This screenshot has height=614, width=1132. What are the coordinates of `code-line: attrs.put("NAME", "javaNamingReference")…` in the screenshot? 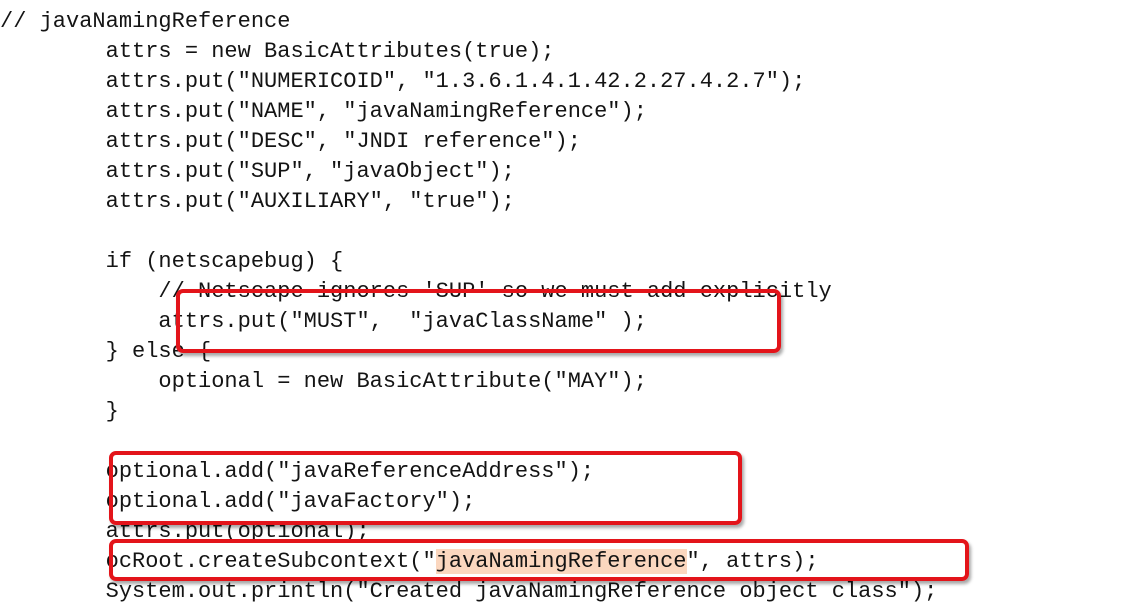 It's located at (323, 111).